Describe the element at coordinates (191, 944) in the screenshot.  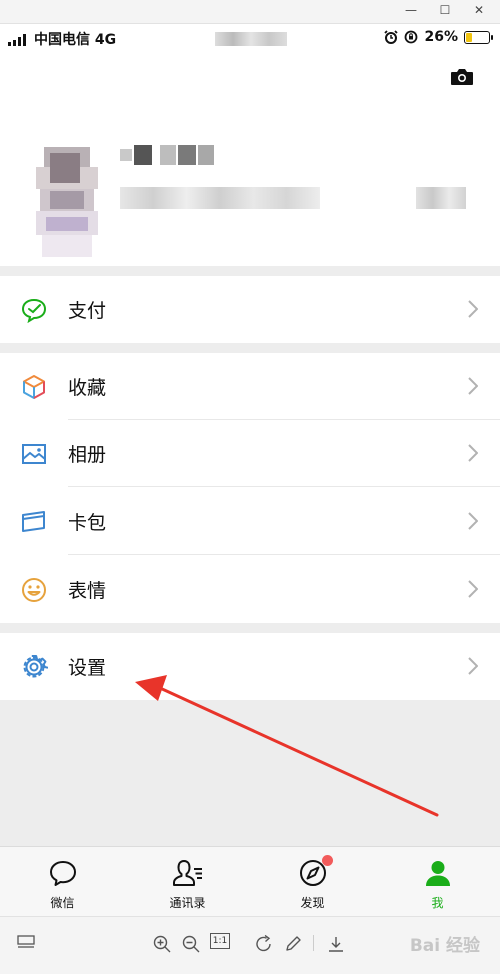
I see `zoom-out-icon` at that location.